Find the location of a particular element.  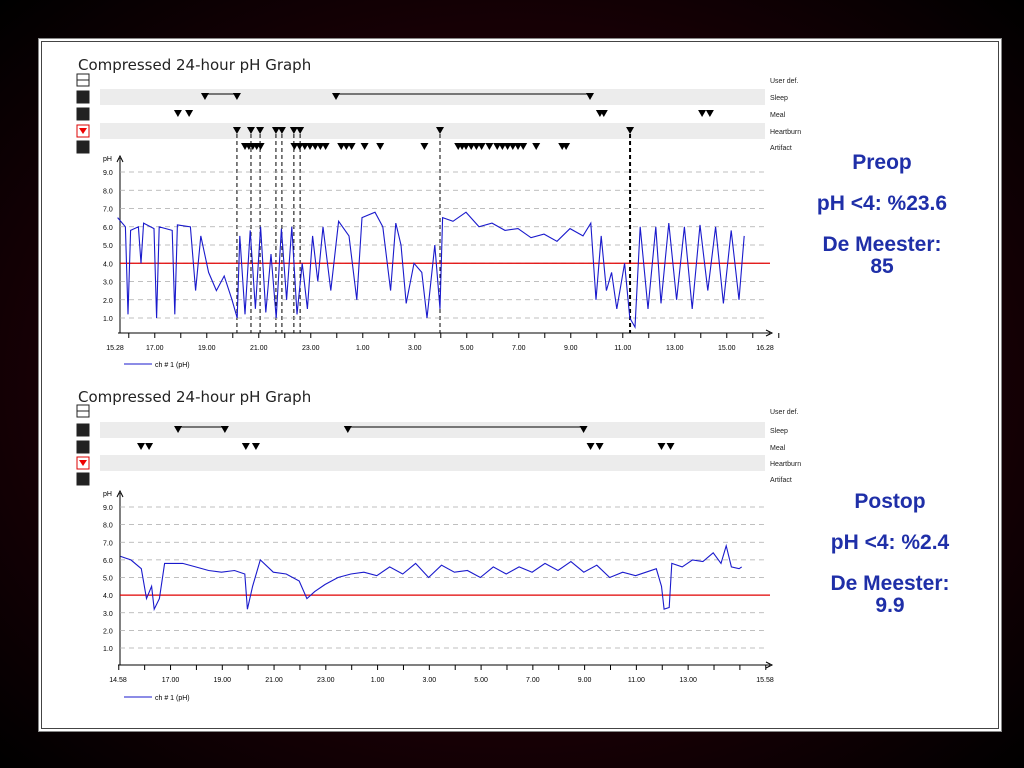

postop-annotation: Postop pH <4: %2.4 De Meester: 9.9 is located at coordinates (890, 563).